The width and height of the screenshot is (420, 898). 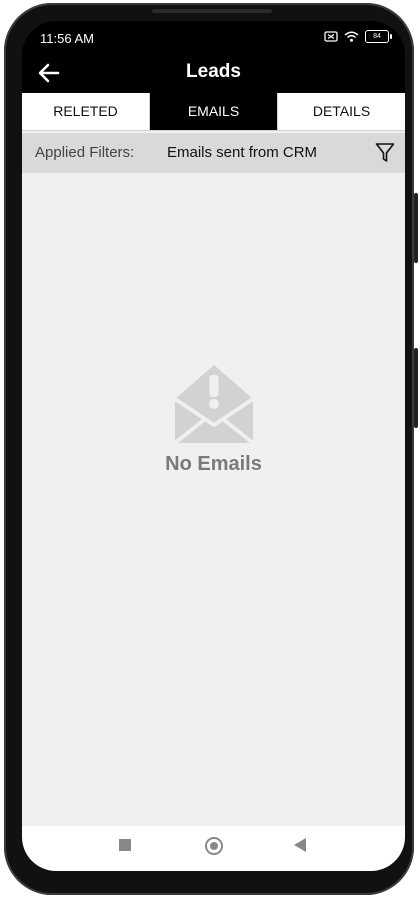 I want to click on envelope-alert-icon, so click(x=213, y=405).